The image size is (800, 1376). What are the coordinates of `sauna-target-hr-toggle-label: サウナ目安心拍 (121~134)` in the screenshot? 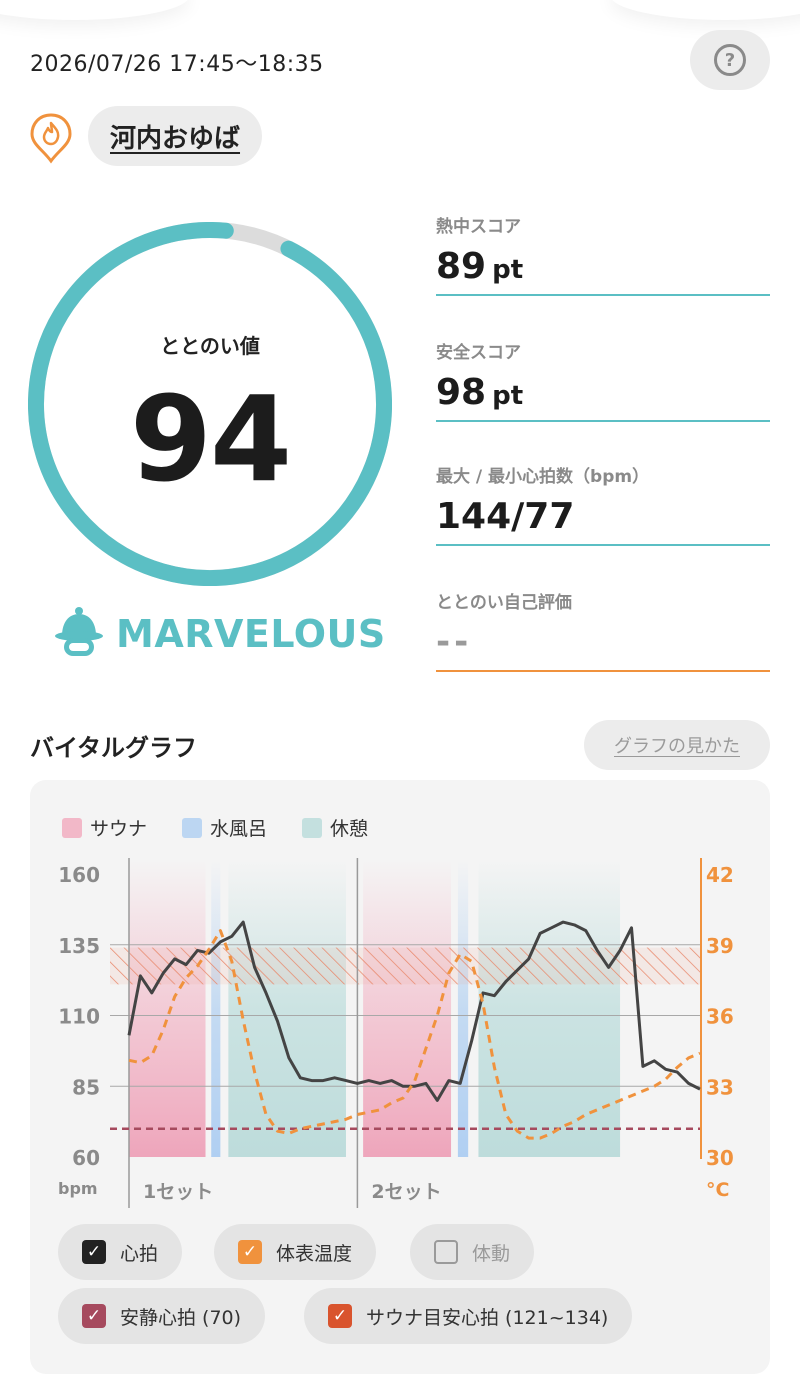 It's located at (487, 1317).